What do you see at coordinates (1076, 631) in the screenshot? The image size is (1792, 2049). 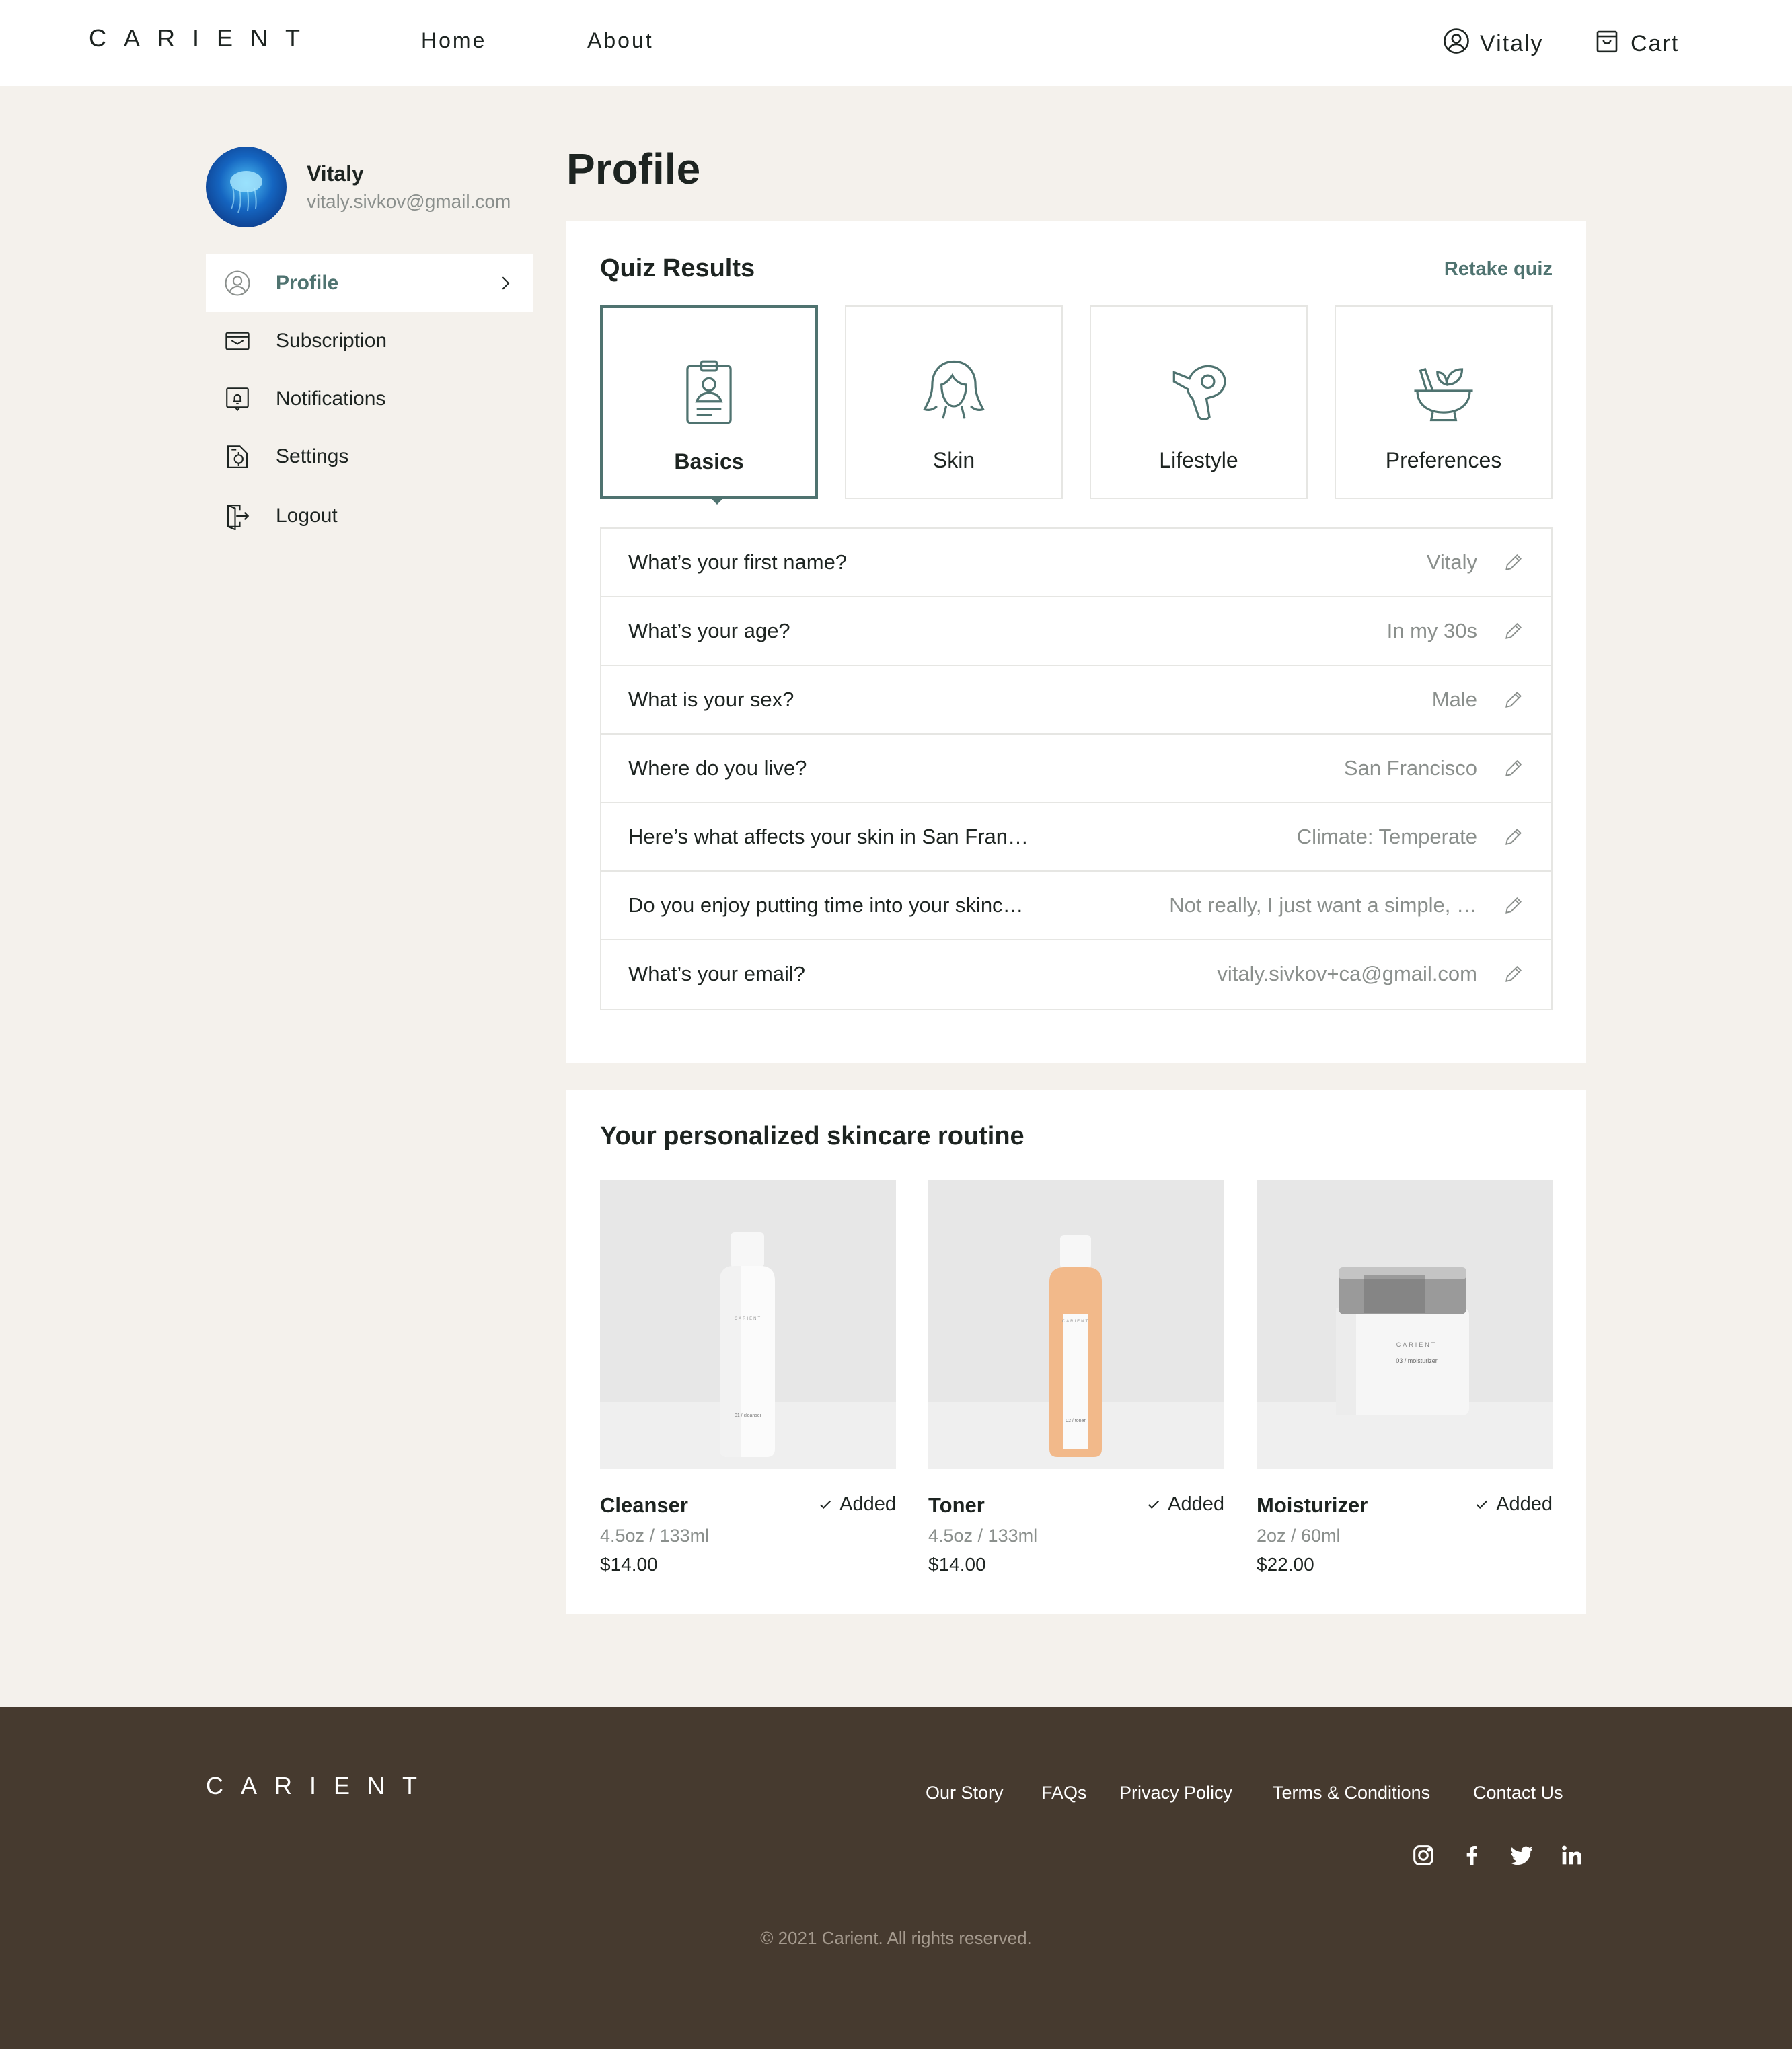 I see `list-item: What’s your age? In my 30s` at bounding box center [1076, 631].